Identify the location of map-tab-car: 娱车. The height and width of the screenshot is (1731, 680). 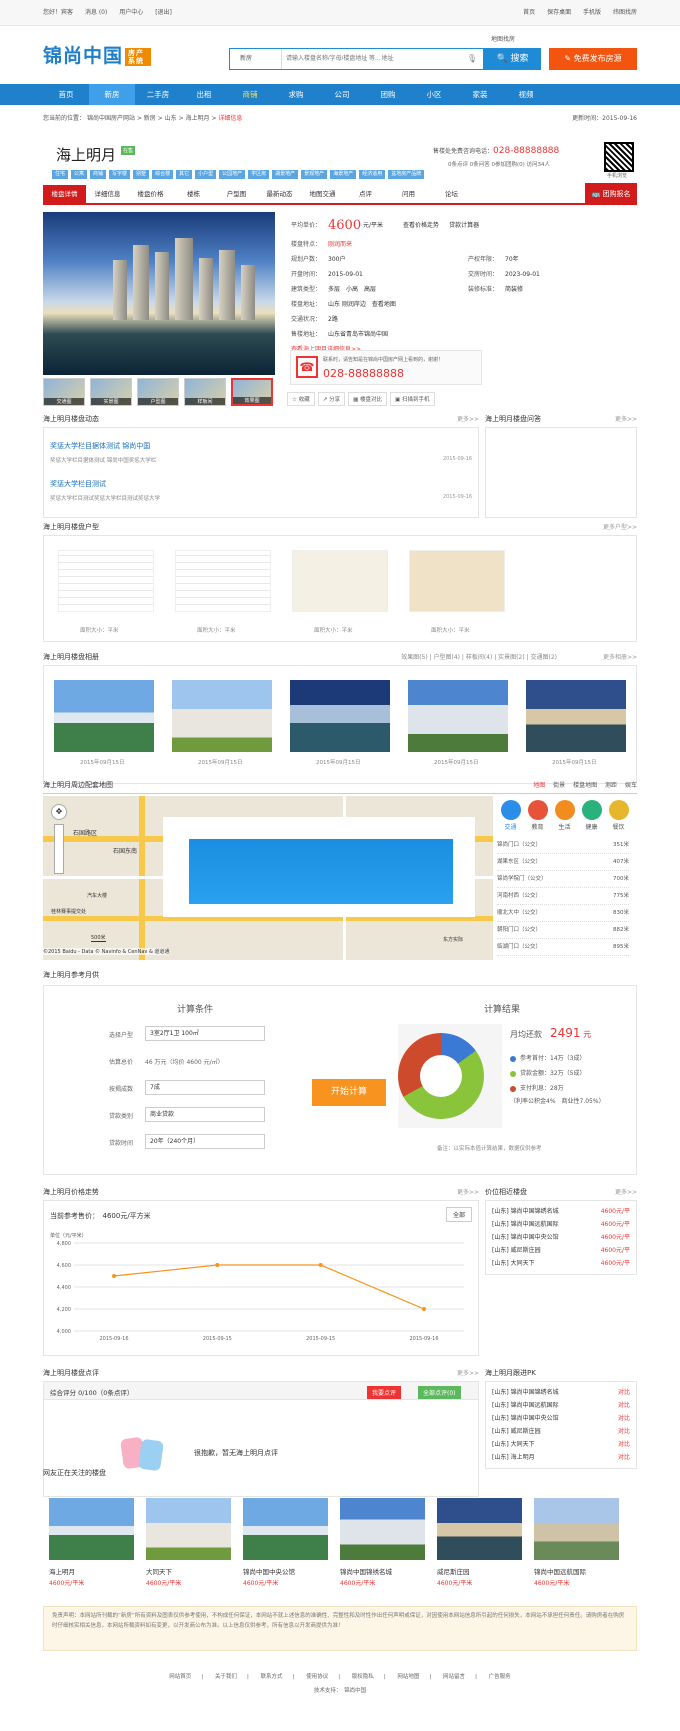
(631, 785).